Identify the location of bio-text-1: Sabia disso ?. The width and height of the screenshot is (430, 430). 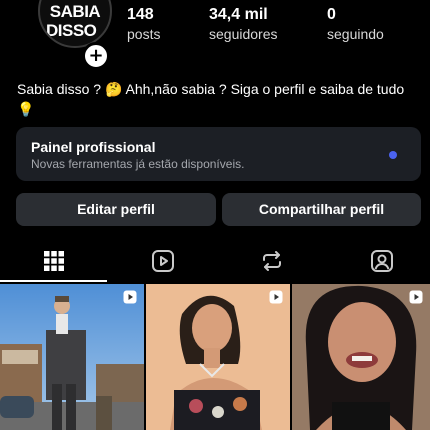
(61, 89).